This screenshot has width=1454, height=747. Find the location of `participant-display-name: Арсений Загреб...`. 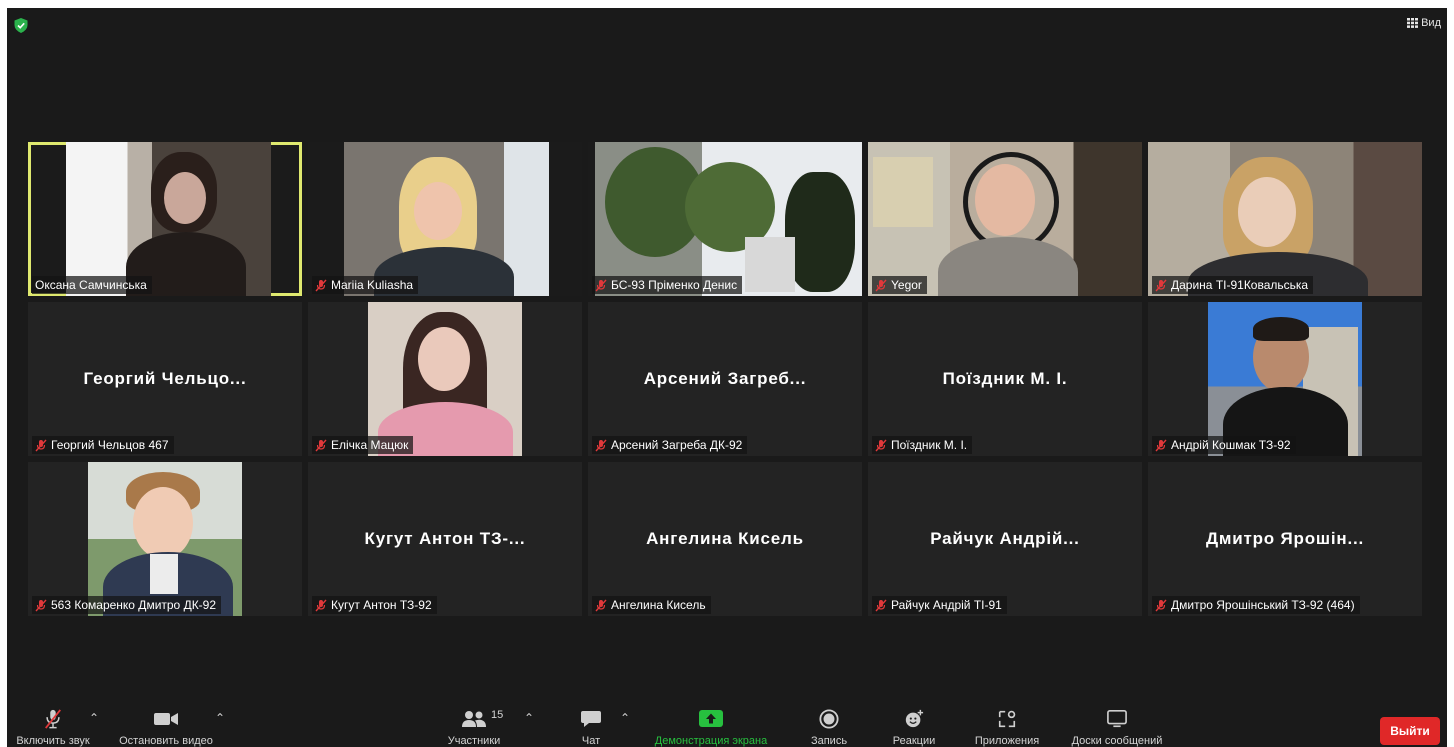

participant-display-name: Арсений Загреб... is located at coordinates (725, 378).